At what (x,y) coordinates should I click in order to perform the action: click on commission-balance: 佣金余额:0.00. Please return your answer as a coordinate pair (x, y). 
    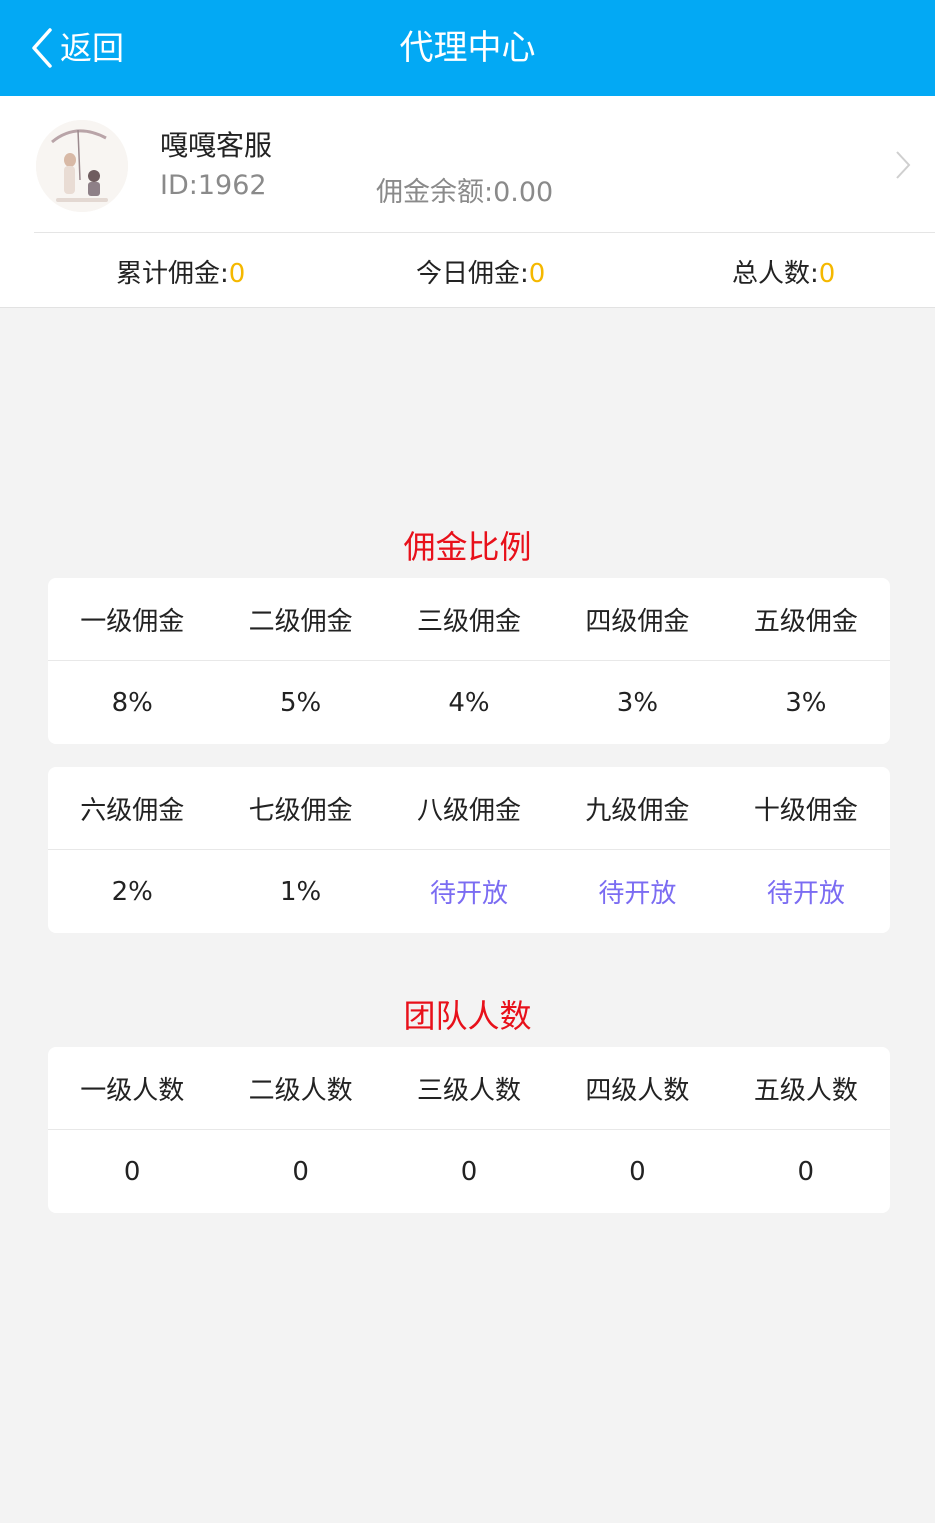
    Looking at the image, I should click on (465, 192).